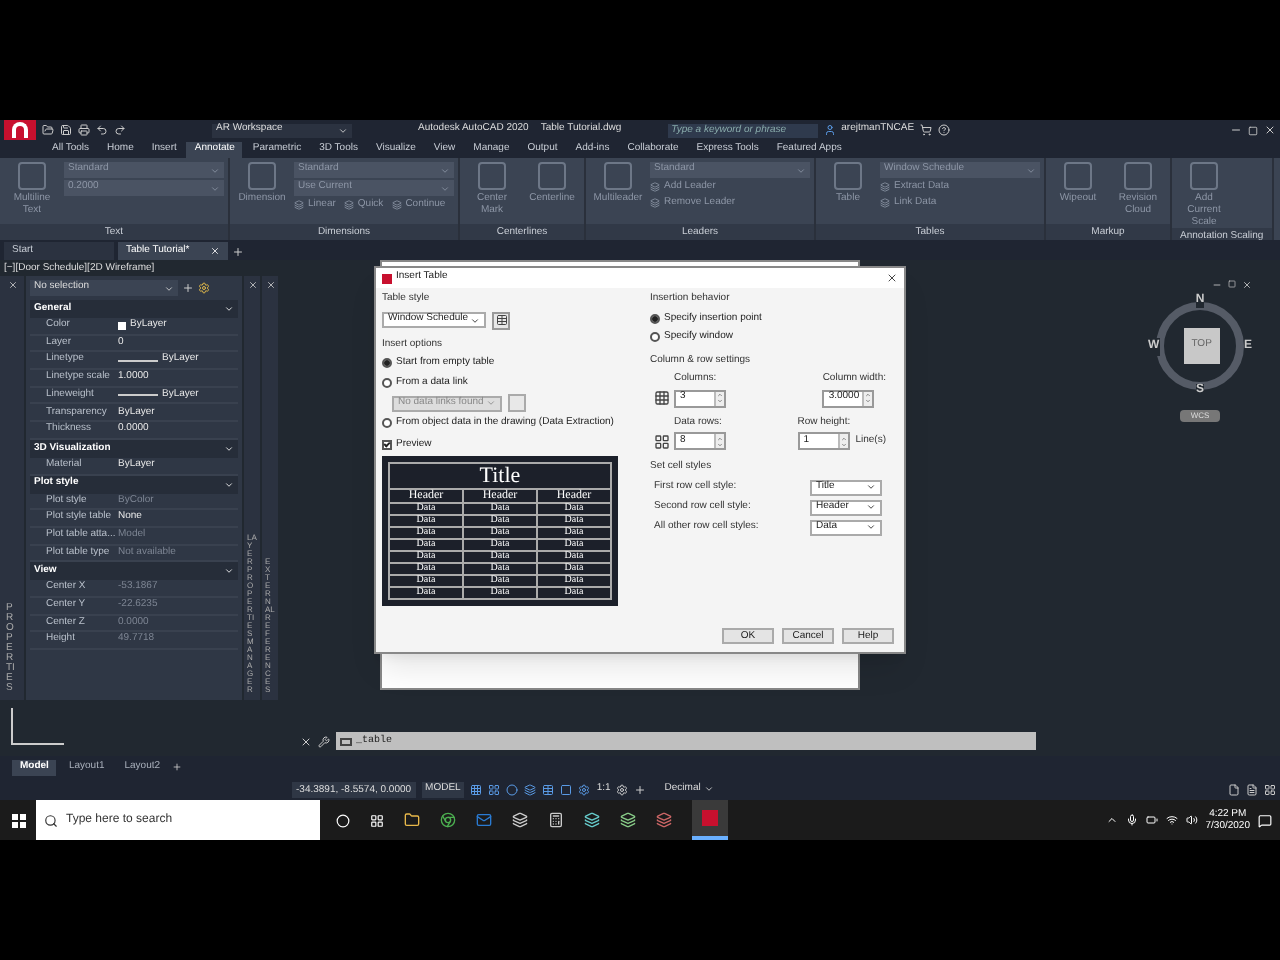 This screenshot has height=960, width=1280. What do you see at coordinates (1111, 820) in the screenshot?
I see `tray-expand-icon` at bounding box center [1111, 820].